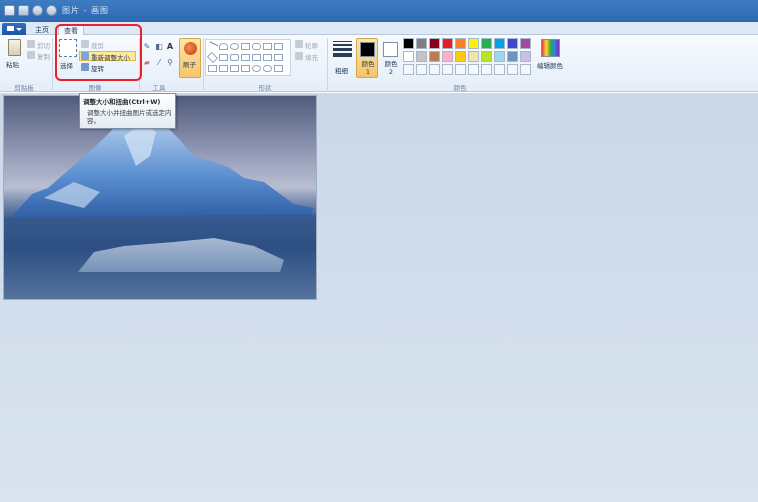 The width and height of the screenshot is (758, 502). Describe the element at coordinates (9, 10) in the screenshot. I see `paint-app-icon` at that location.